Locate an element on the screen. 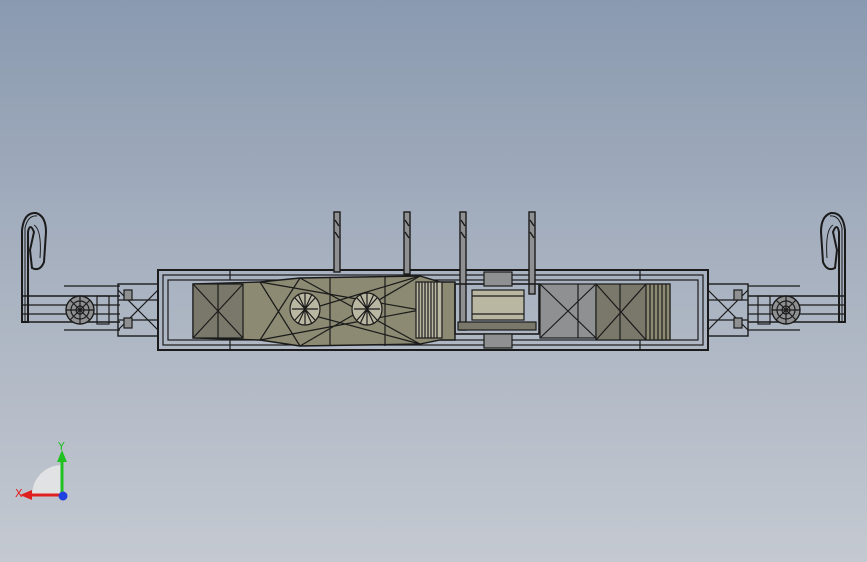  right-housing is located at coordinates (605, 312).